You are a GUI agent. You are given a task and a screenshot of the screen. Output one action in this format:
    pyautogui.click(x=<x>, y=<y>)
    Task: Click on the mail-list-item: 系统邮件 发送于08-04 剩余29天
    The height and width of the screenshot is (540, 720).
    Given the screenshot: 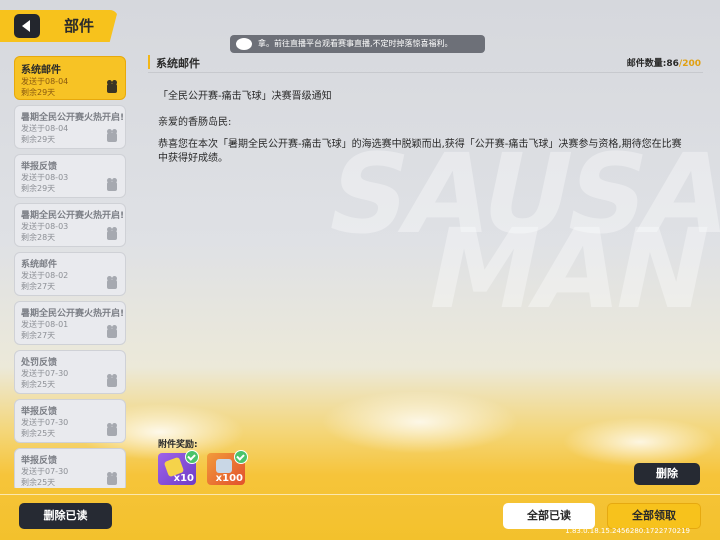 What is the action you would take?
    pyautogui.click(x=70, y=78)
    